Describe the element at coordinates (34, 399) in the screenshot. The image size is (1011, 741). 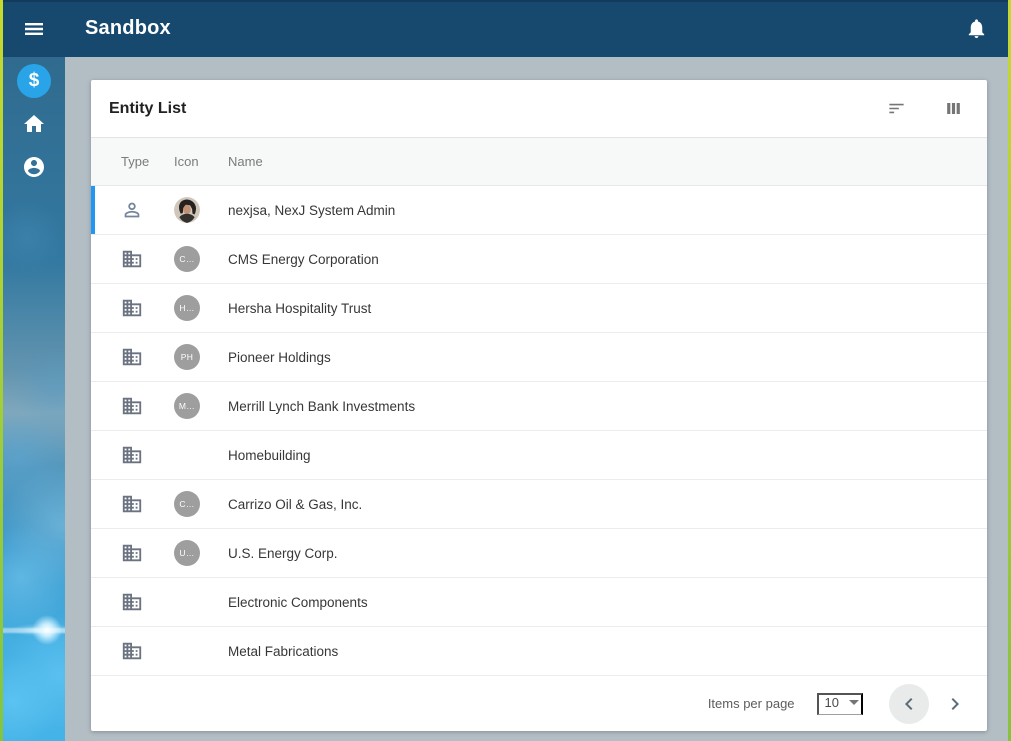
I see `sidebar-nav: $` at that location.